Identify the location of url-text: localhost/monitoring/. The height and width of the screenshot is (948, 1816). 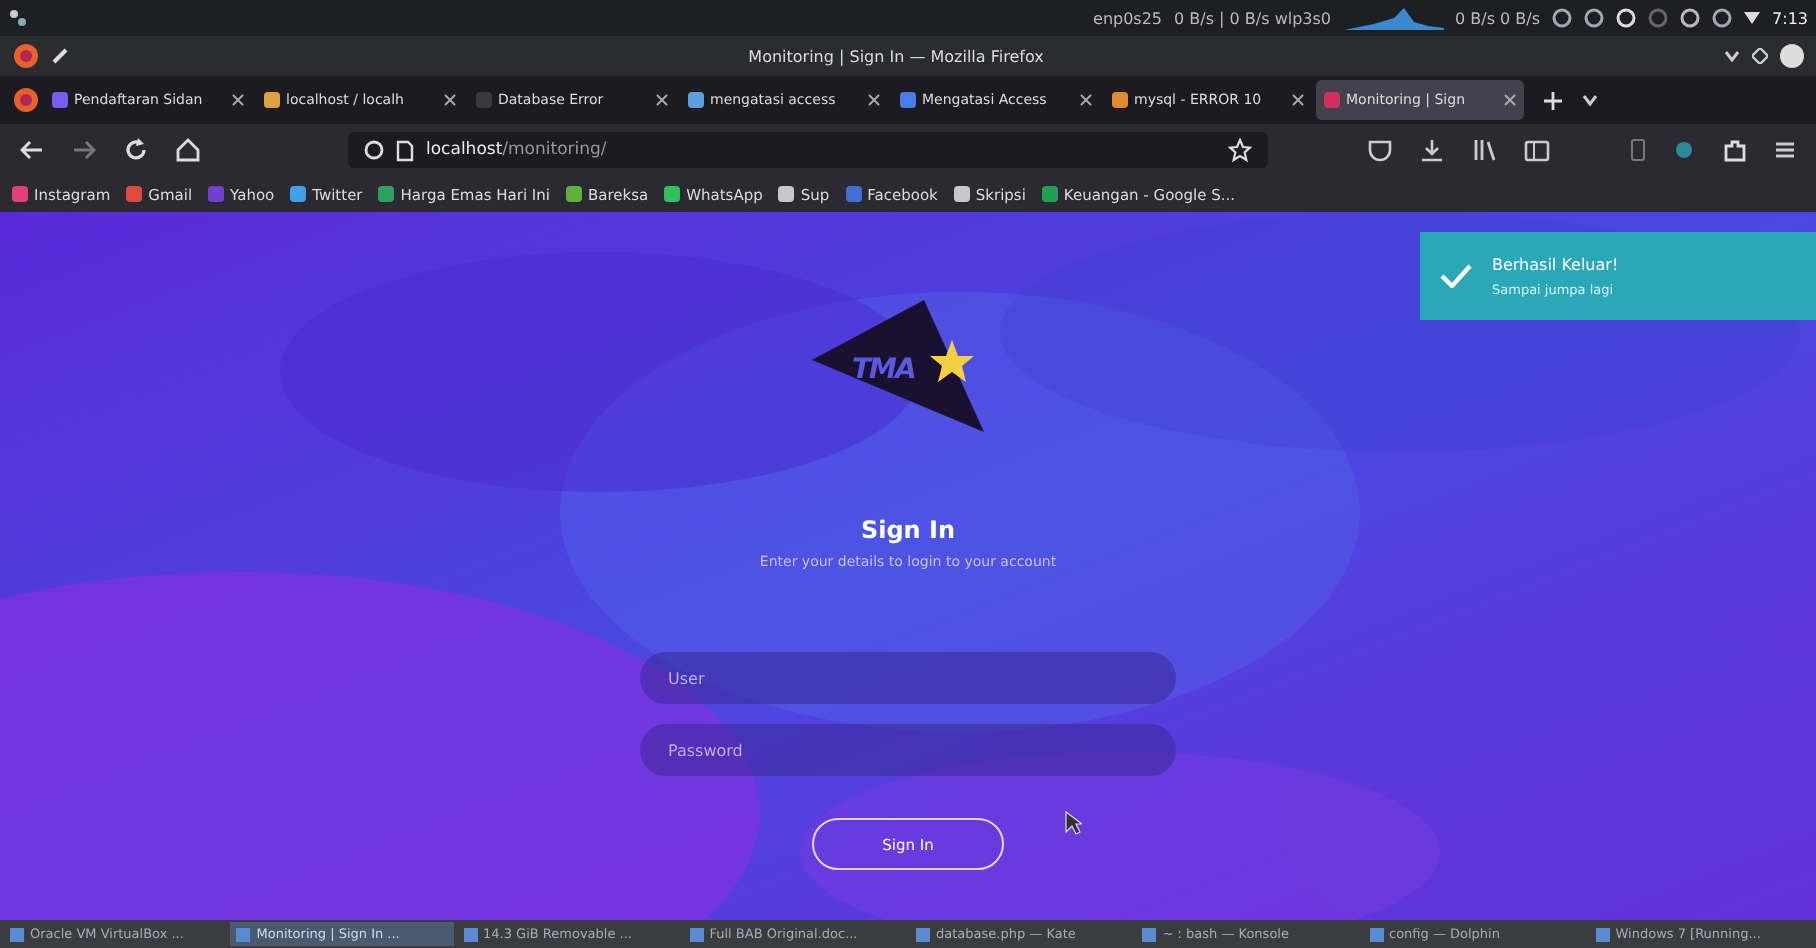
(516, 150).